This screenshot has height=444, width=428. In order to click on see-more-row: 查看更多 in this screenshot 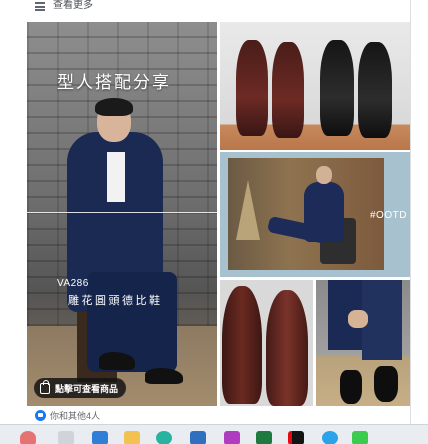, I will do `click(218, 8)`.